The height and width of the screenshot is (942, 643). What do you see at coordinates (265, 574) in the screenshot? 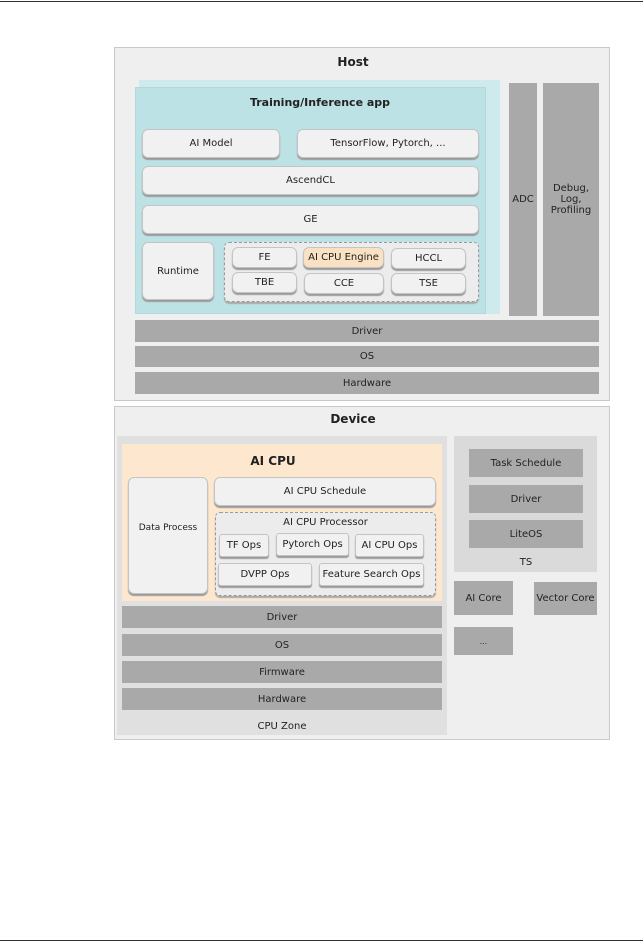
I see `dvpp-ops-box: DVPP Ops` at bounding box center [265, 574].